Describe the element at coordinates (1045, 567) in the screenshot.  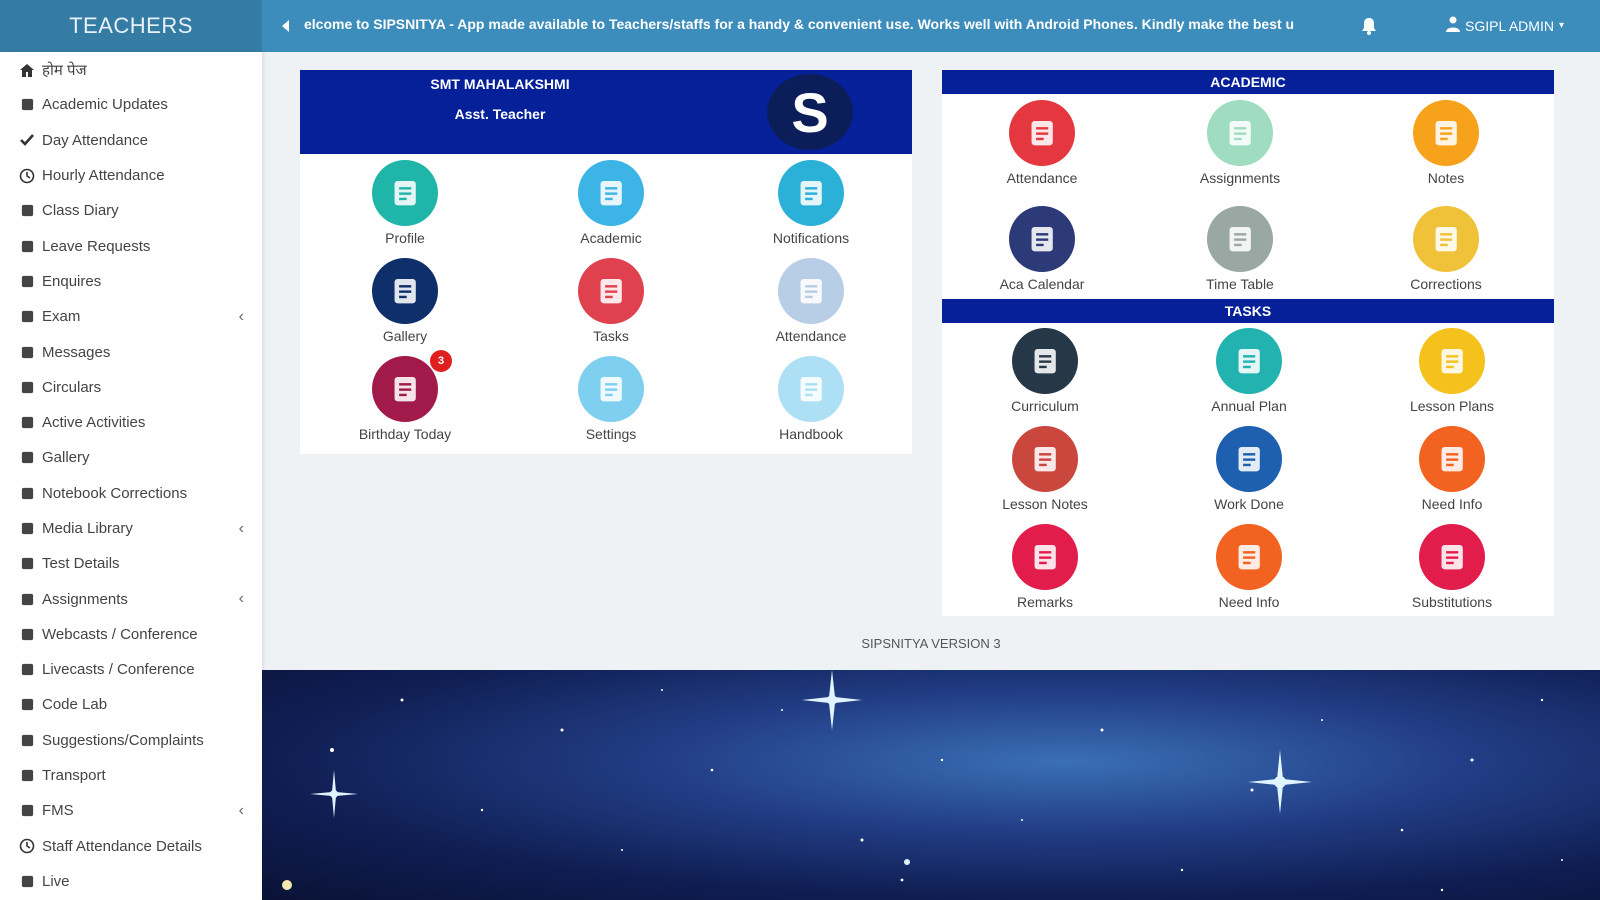
I see `tile-remarks: Remarks` at that location.